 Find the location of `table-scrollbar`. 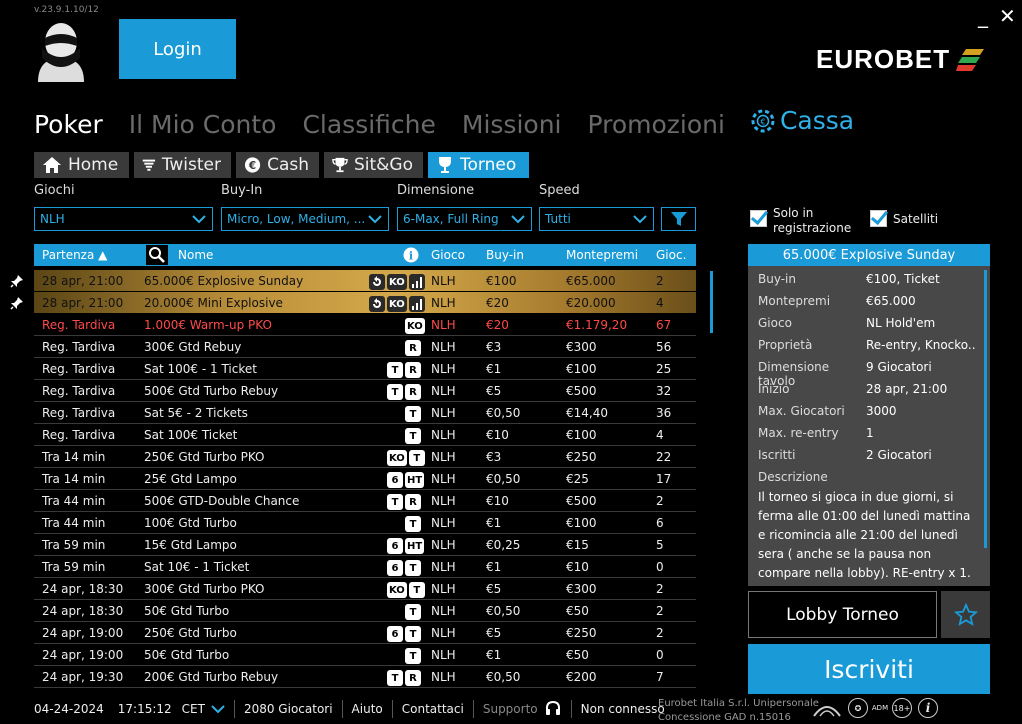

table-scrollbar is located at coordinates (711, 302).